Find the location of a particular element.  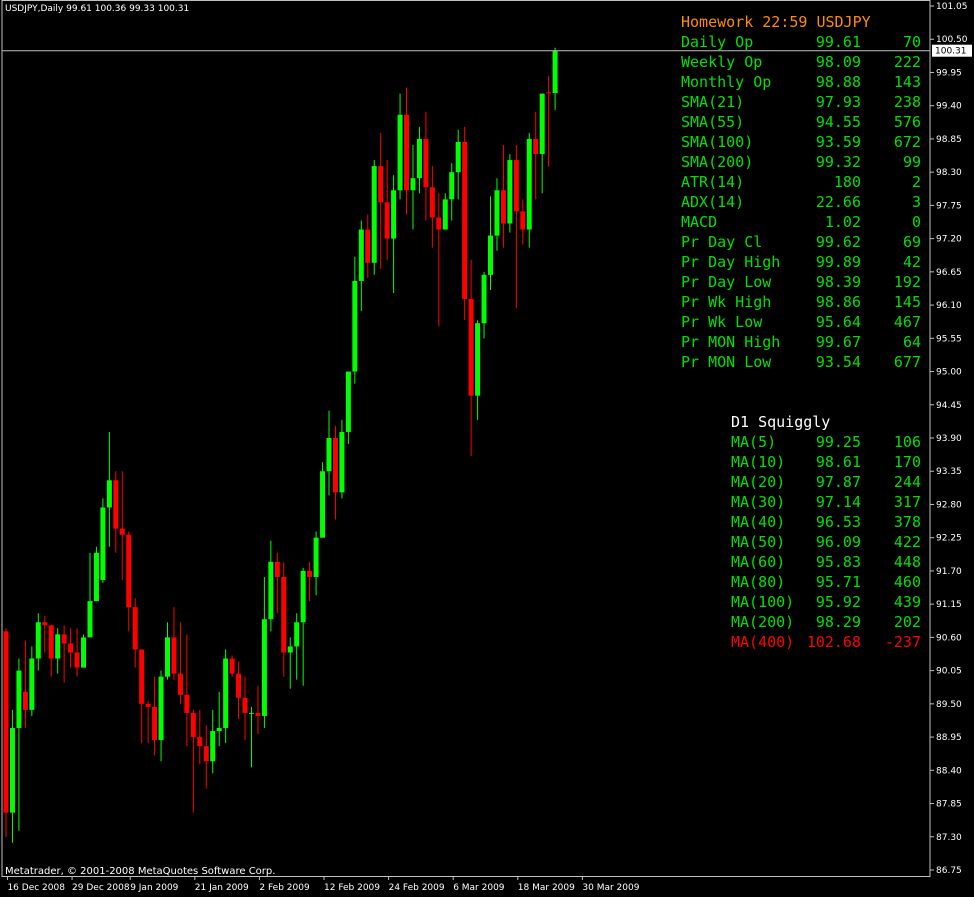

panel-row-label: MA(100) is located at coordinates (763, 602).